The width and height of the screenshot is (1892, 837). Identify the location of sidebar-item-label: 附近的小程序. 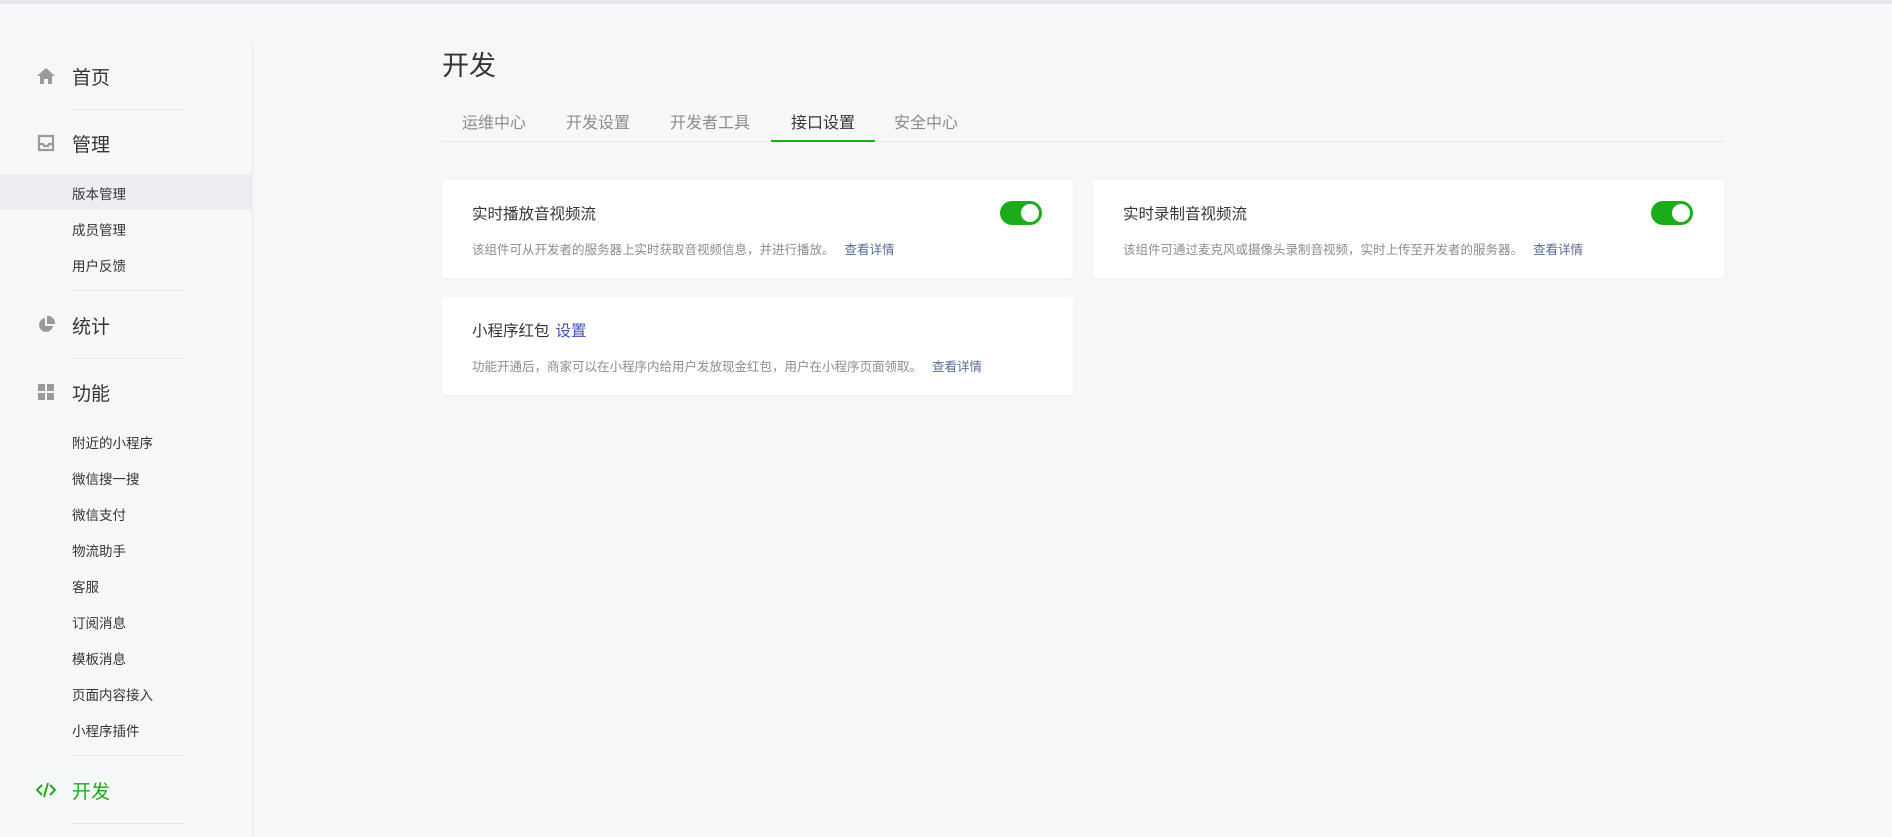
(112, 444).